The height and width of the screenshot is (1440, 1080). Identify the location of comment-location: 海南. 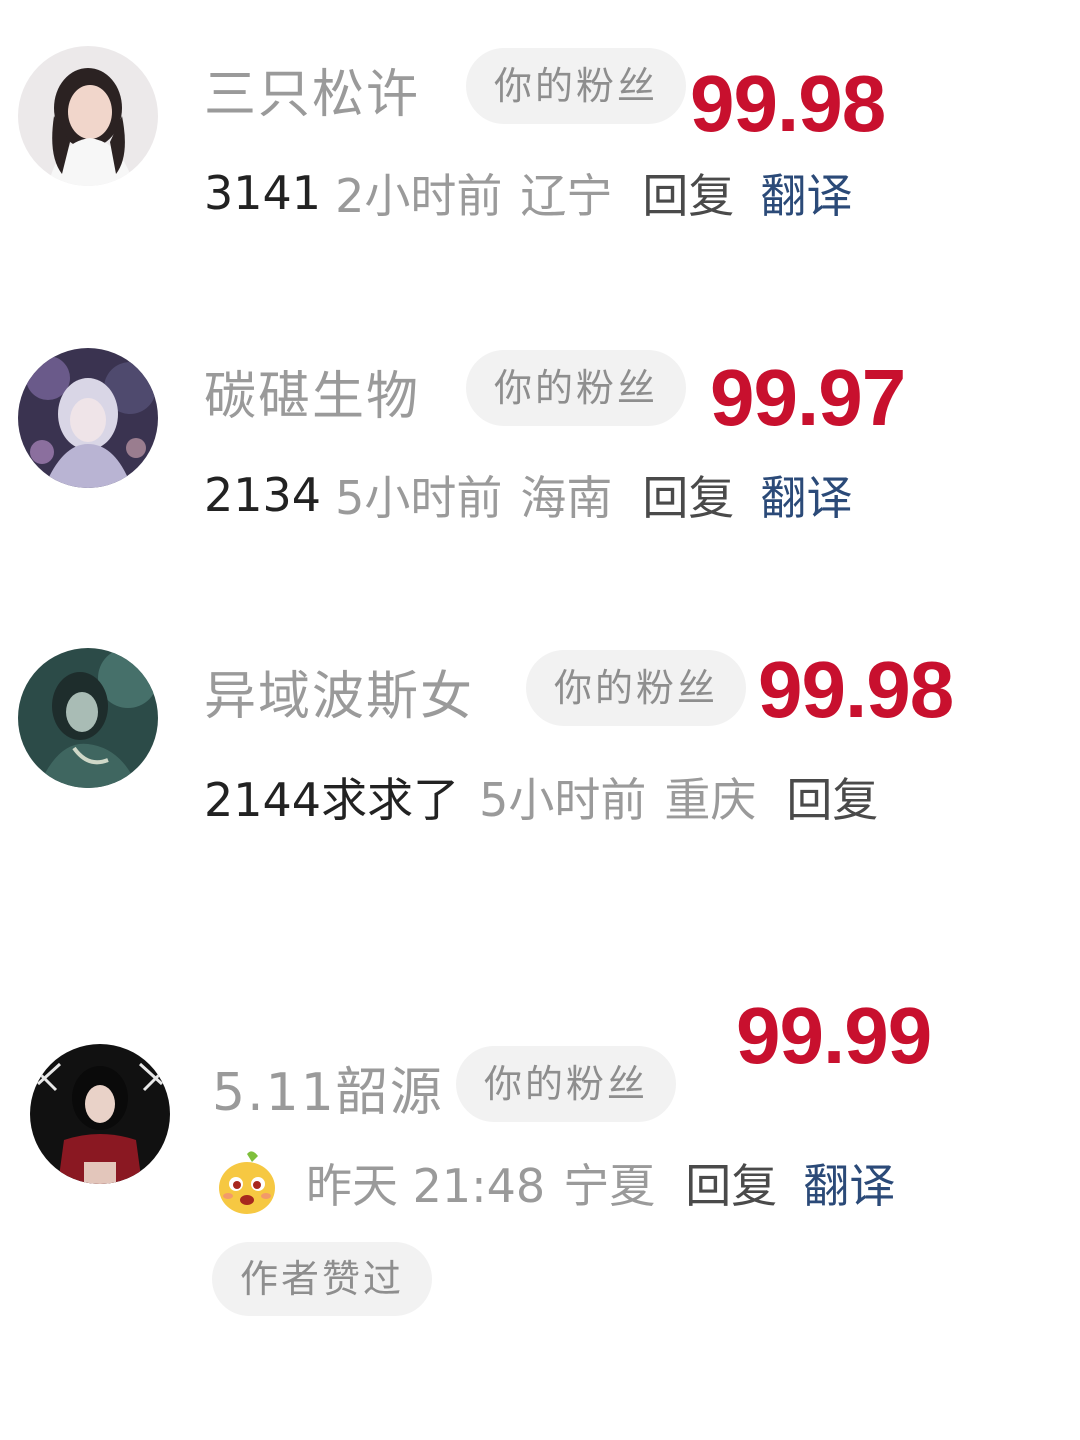
(566, 498).